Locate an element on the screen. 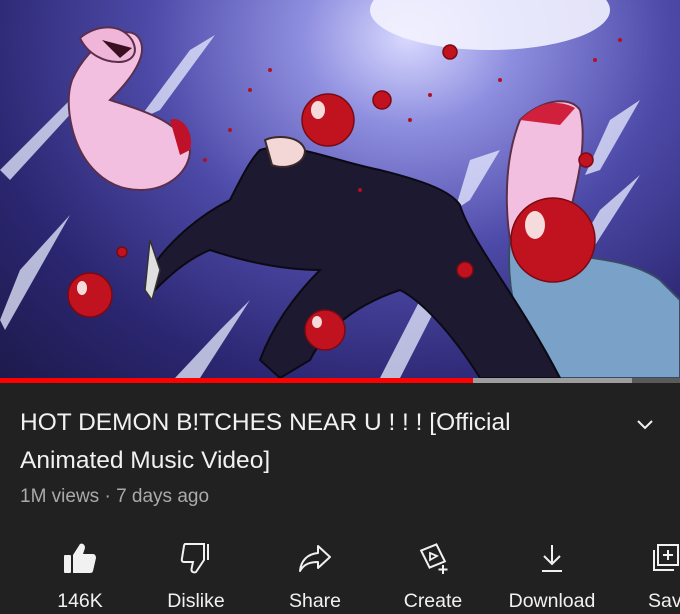 The height and width of the screenshot is (614, 680). share-button: Share is located at coordinates (315, 572).